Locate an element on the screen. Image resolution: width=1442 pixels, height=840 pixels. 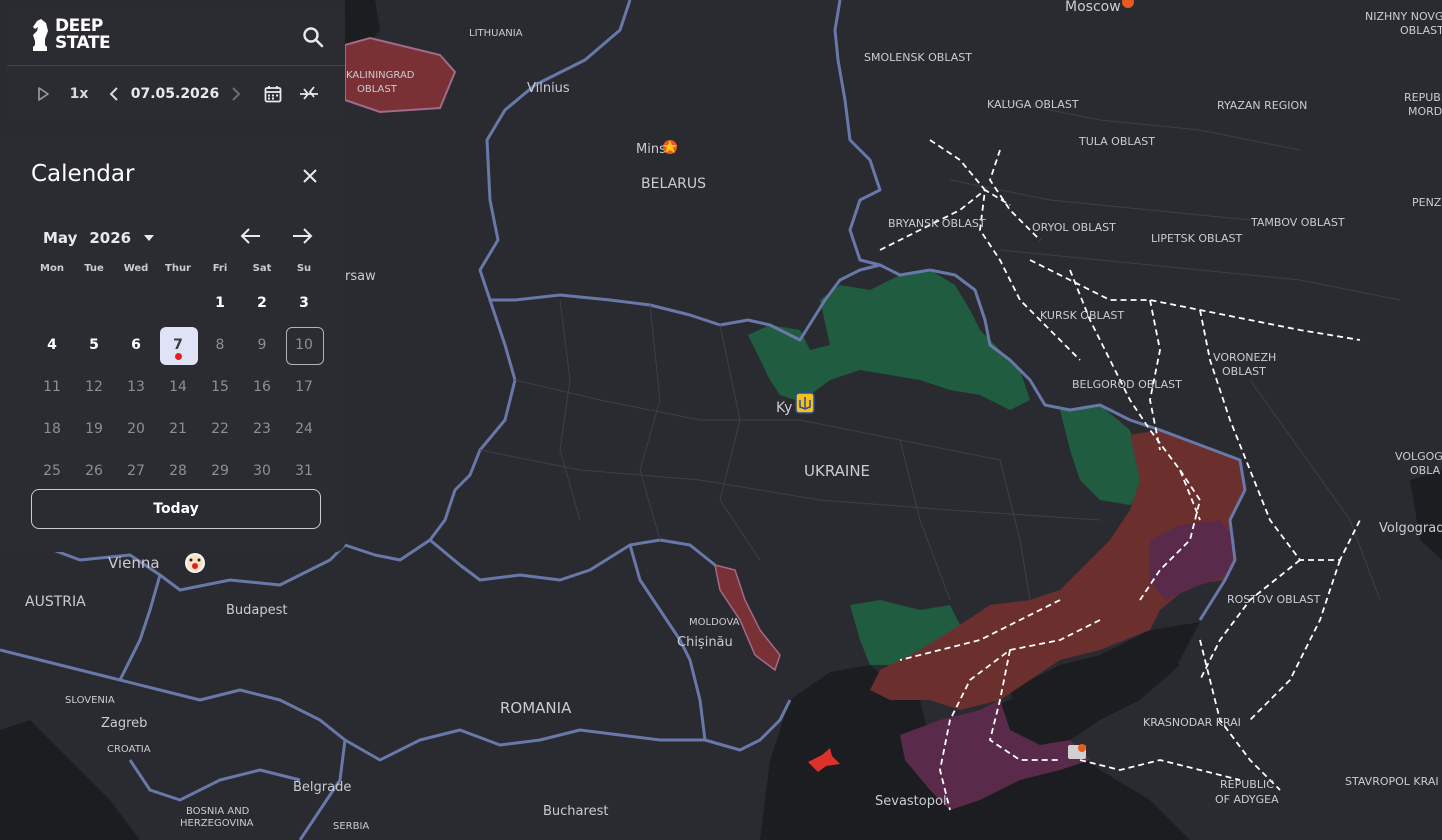
label-lipetsk: LIPETSK OBLAST is located at coordinates (1196, 238).